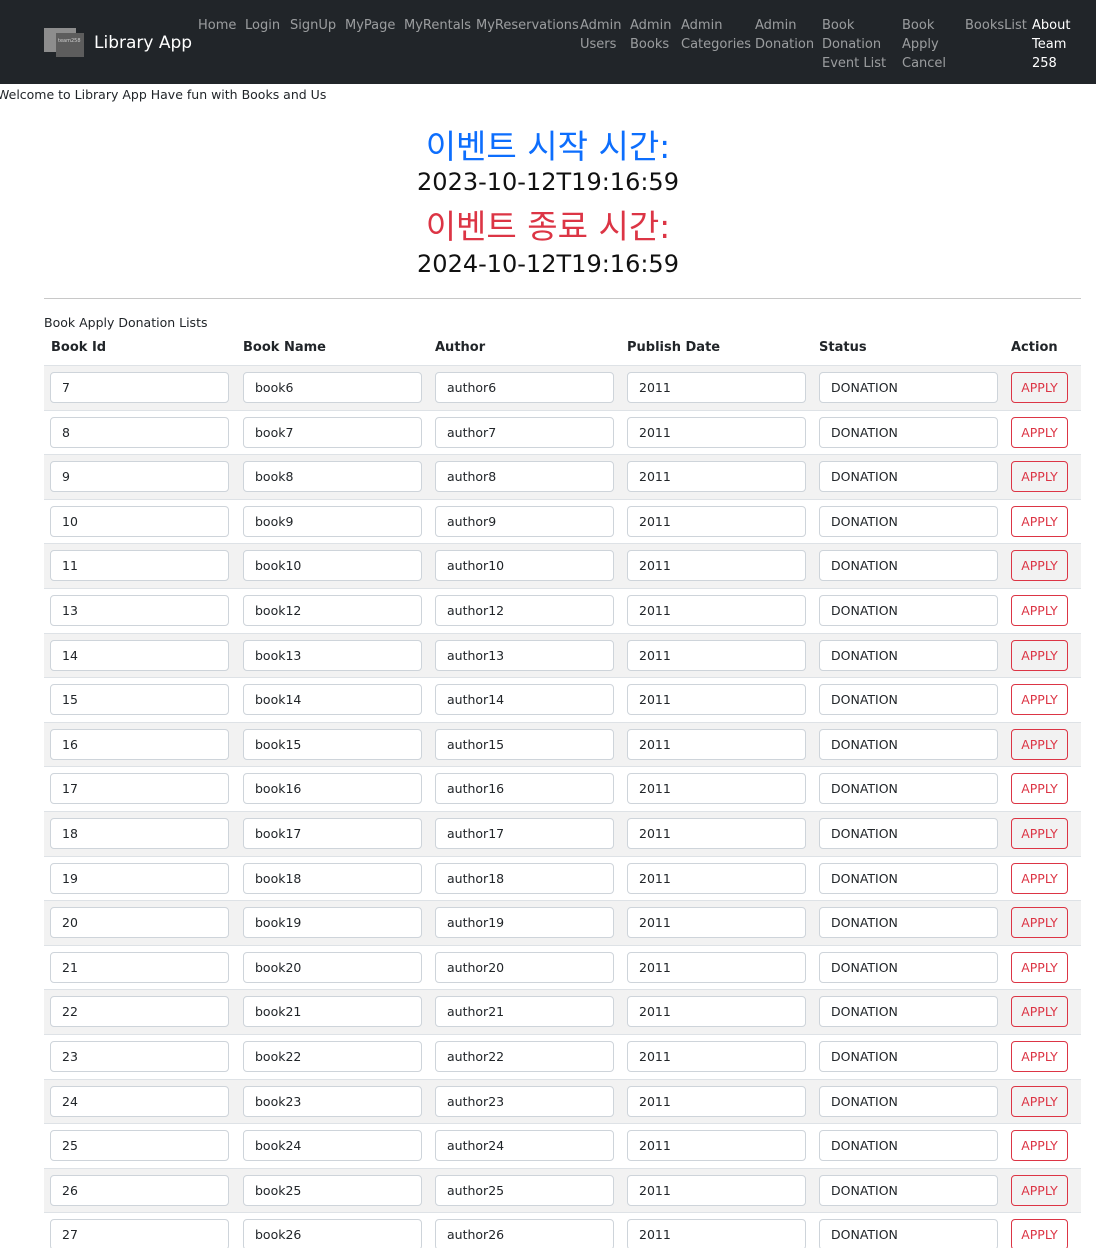 This screenshot has height=1248, width=1096. I want to click on nav-login: Login, so click(262, 25).